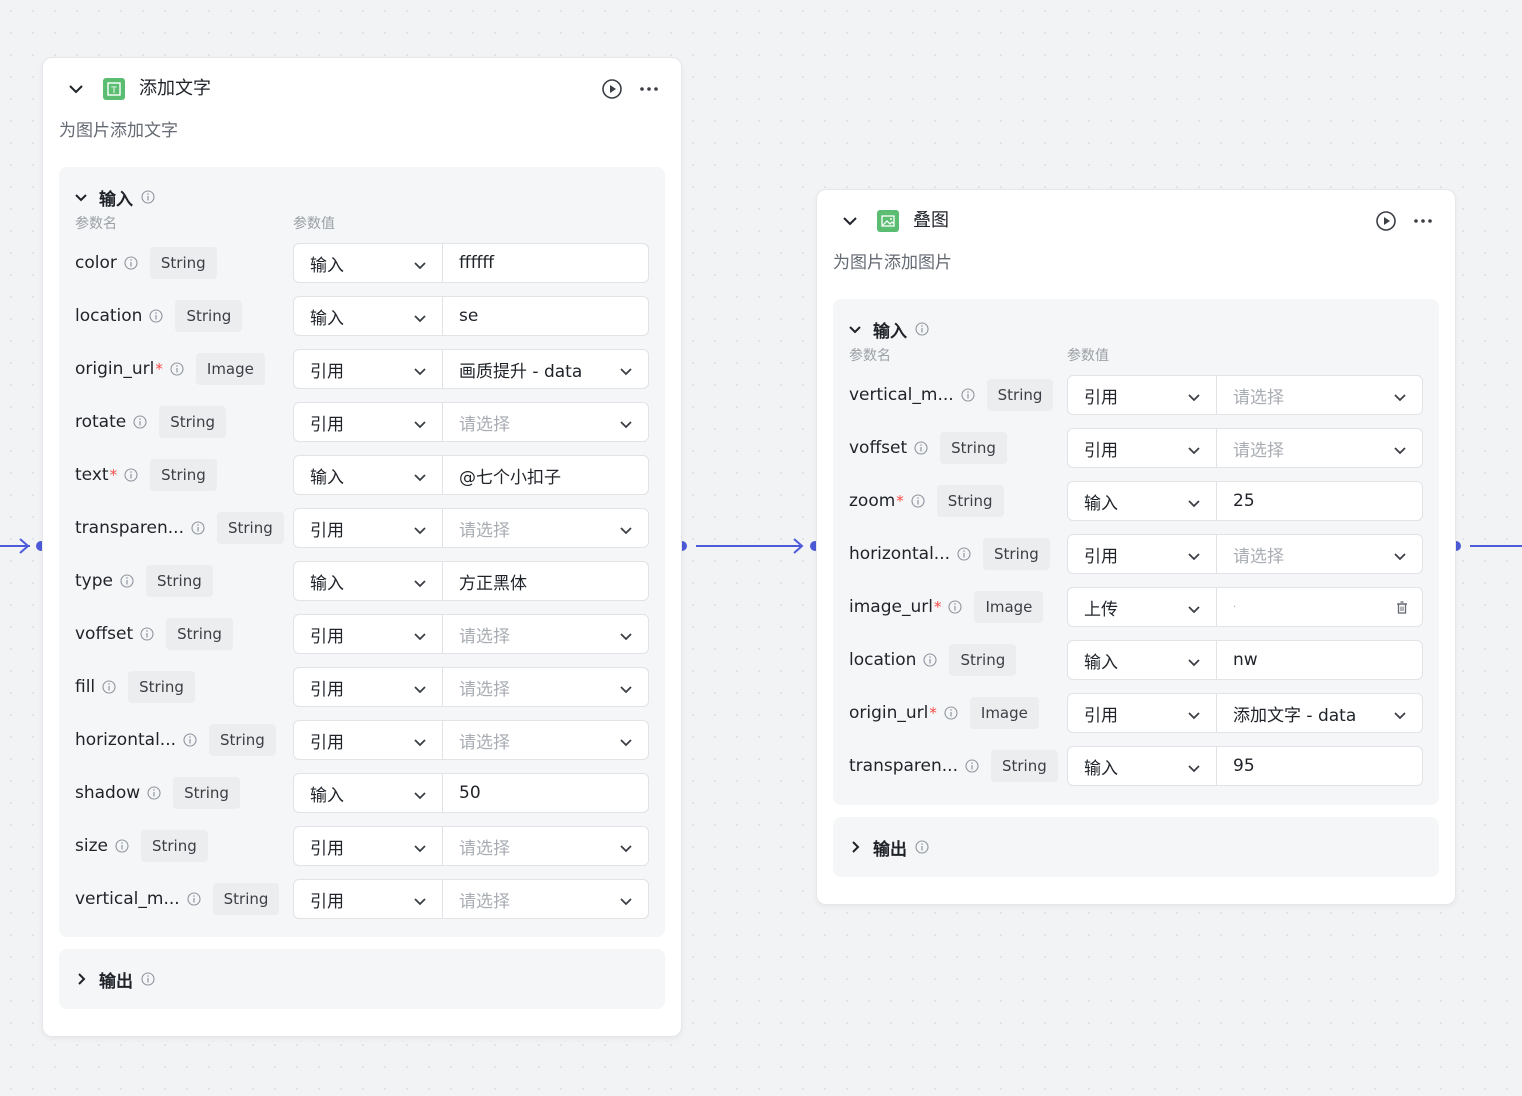  Describe the element at coordinates (1142, 607) in the screenshot. I see `param-mode-select: 上传` at that location.